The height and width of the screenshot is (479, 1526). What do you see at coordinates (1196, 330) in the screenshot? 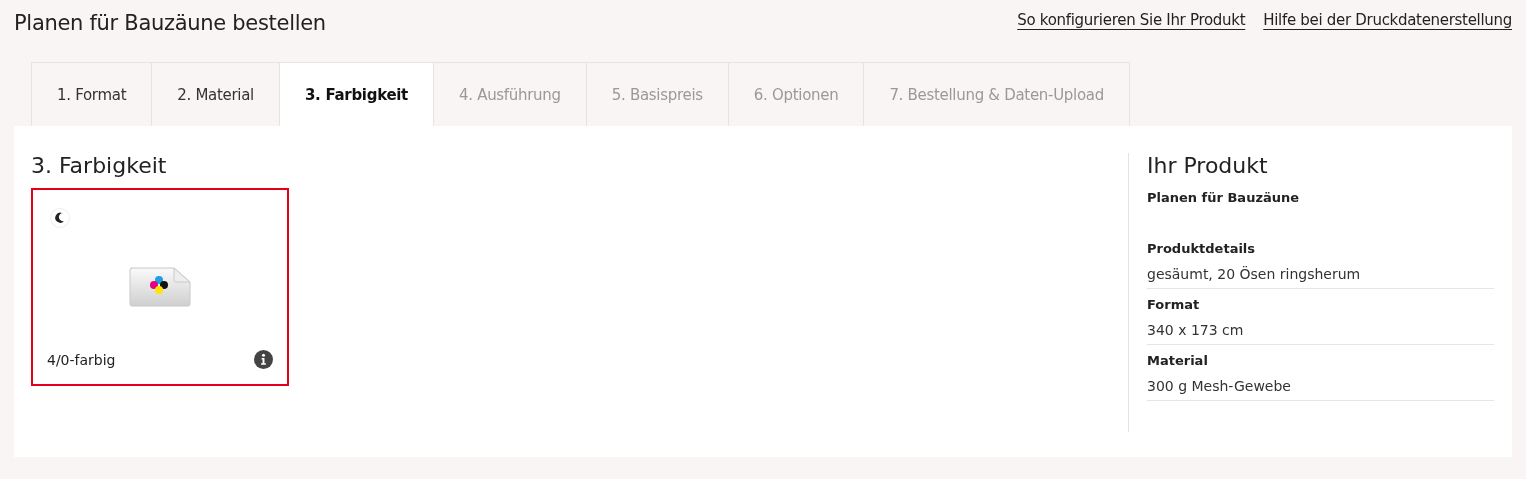
I see `detail-value: 340 x 173 cm` at bounding box center [1196, 330].